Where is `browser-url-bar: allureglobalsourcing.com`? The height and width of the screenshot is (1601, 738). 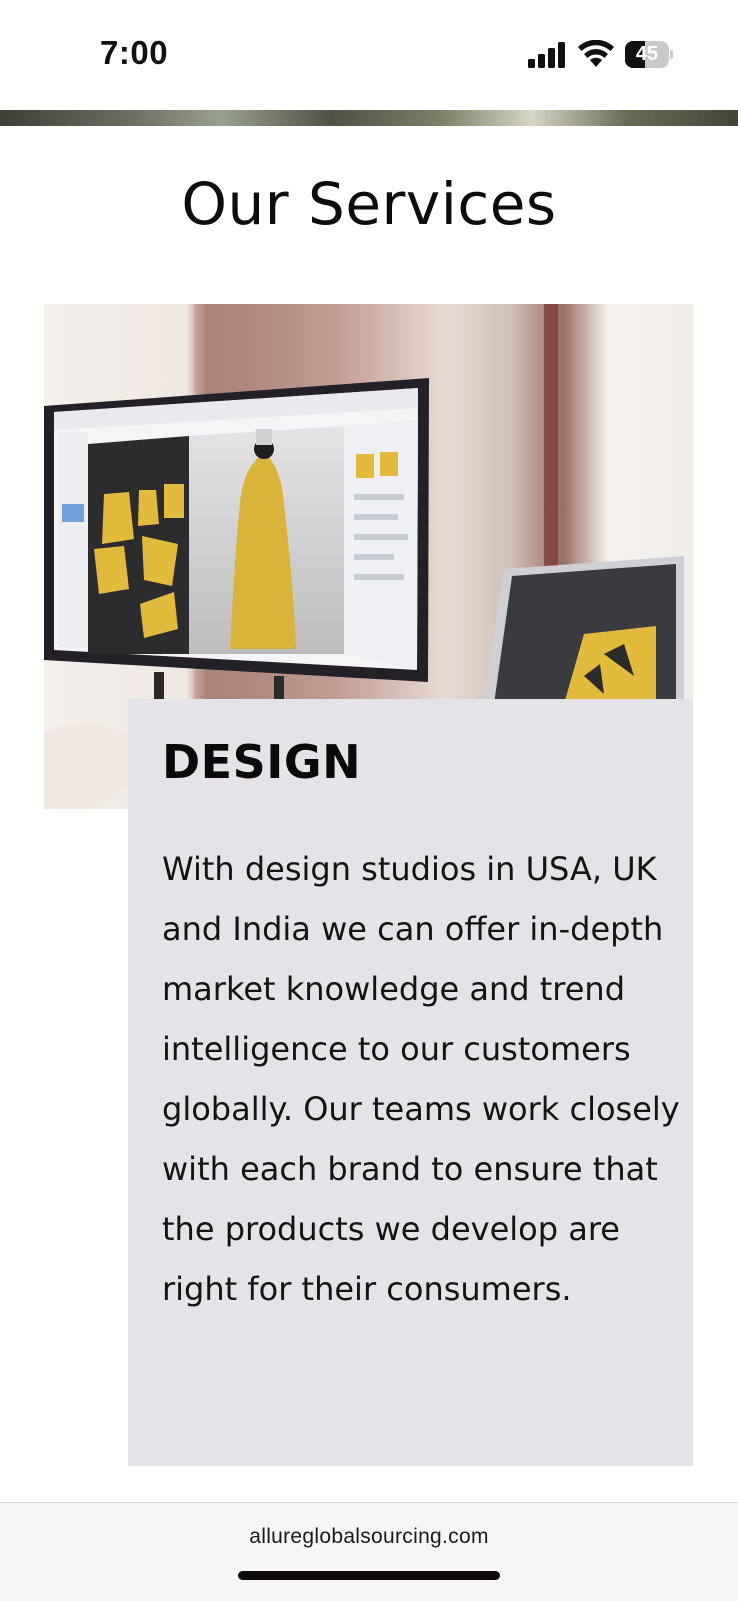 browser-url-bar: allureglobalsourcing.com is located at coordinates (369, 1551).